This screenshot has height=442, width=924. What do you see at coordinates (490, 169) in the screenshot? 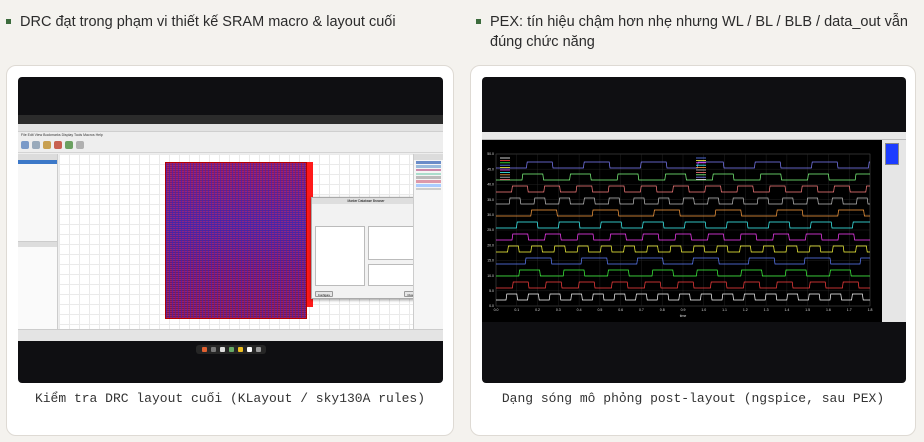
I see `y-tick-label: 45.0` at bounding box center [490, 169].